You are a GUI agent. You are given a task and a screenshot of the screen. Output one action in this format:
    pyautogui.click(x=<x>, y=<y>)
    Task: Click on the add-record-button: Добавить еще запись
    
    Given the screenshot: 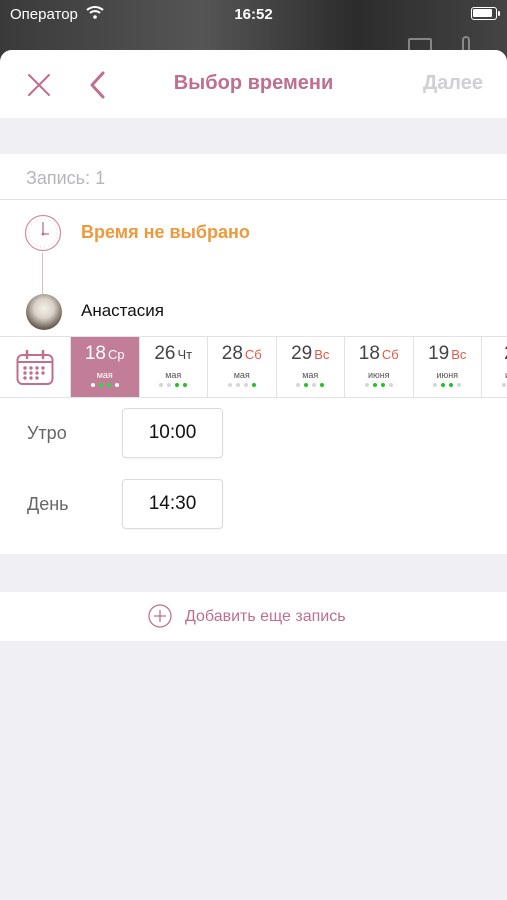 What is the action you would take?
    pyautogui.click(x=253, y=616)
    